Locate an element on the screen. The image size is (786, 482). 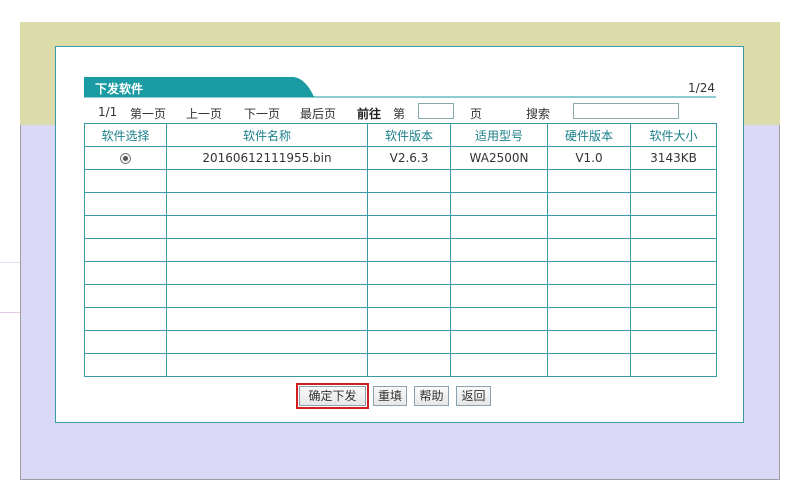
col-header-hw-version: 硬件版本 is located at coordinates (589, 135).